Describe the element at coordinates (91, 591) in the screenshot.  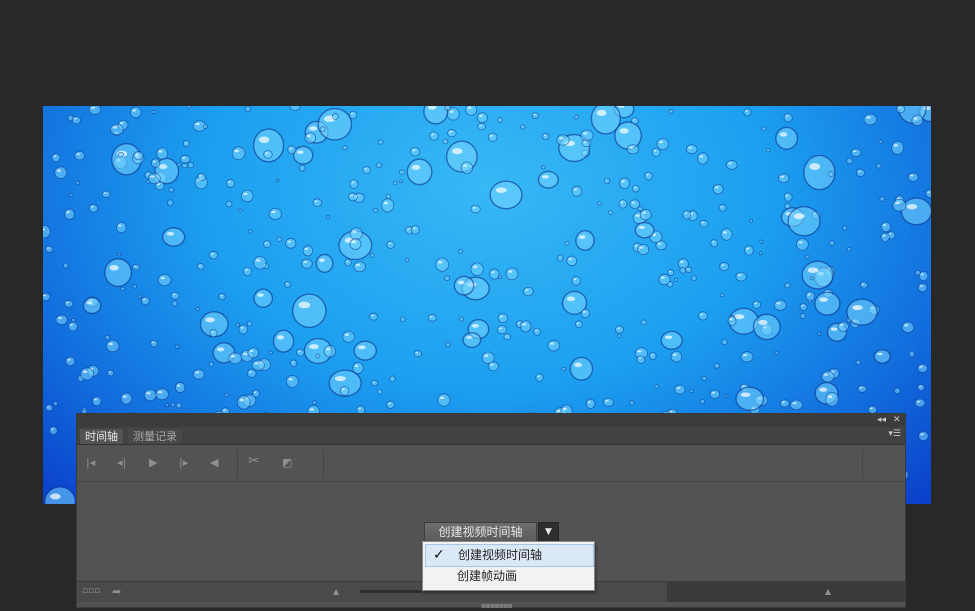
I see `convert-frames-icon: ▫▫▫` at that location.